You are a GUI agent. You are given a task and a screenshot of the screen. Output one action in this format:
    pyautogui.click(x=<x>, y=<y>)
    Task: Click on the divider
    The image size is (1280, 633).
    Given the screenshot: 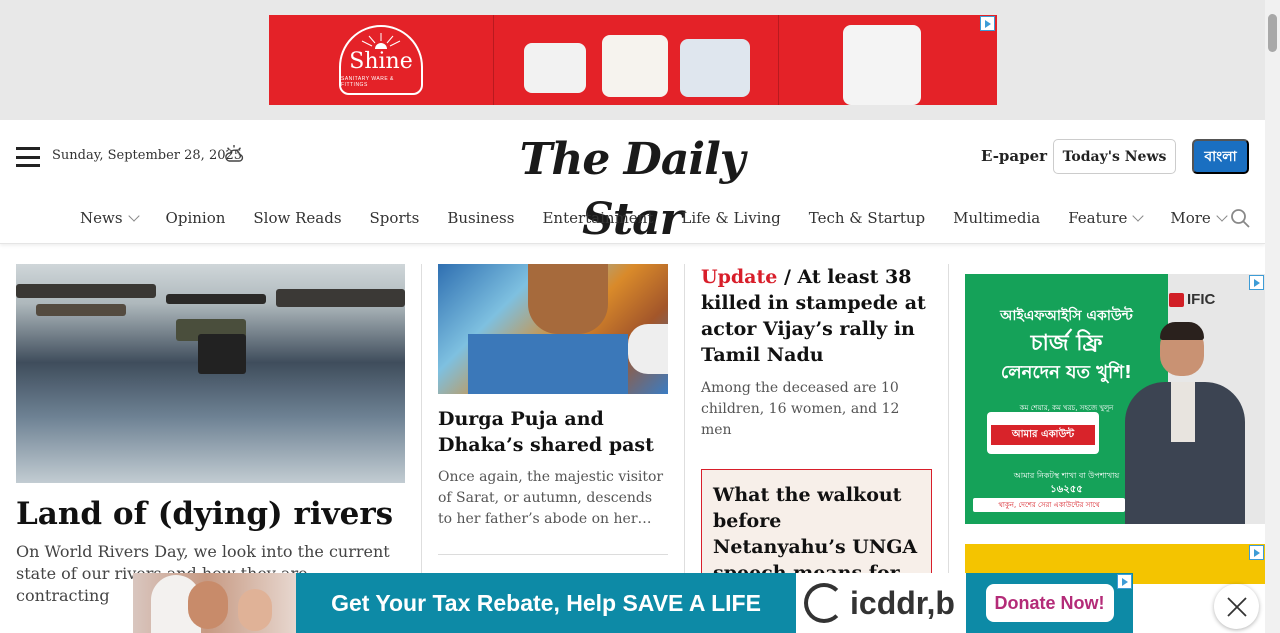 What is the action you would take?
    pyautogui.click(x=553, y=554)
    